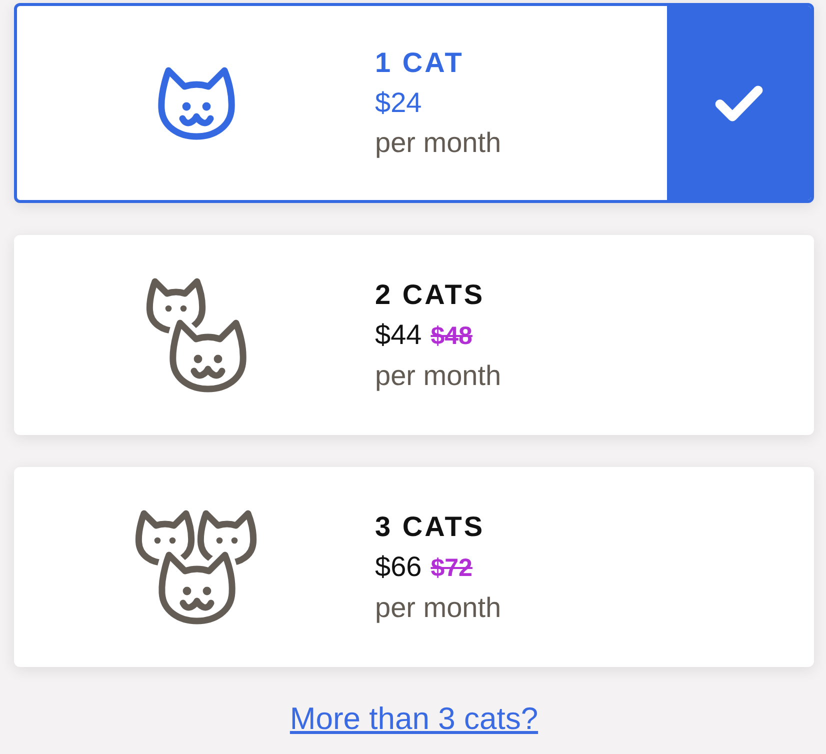 This screenshot has height=754, width=826. I want to click on plan-title: 3 CATS, so click(429, 527).